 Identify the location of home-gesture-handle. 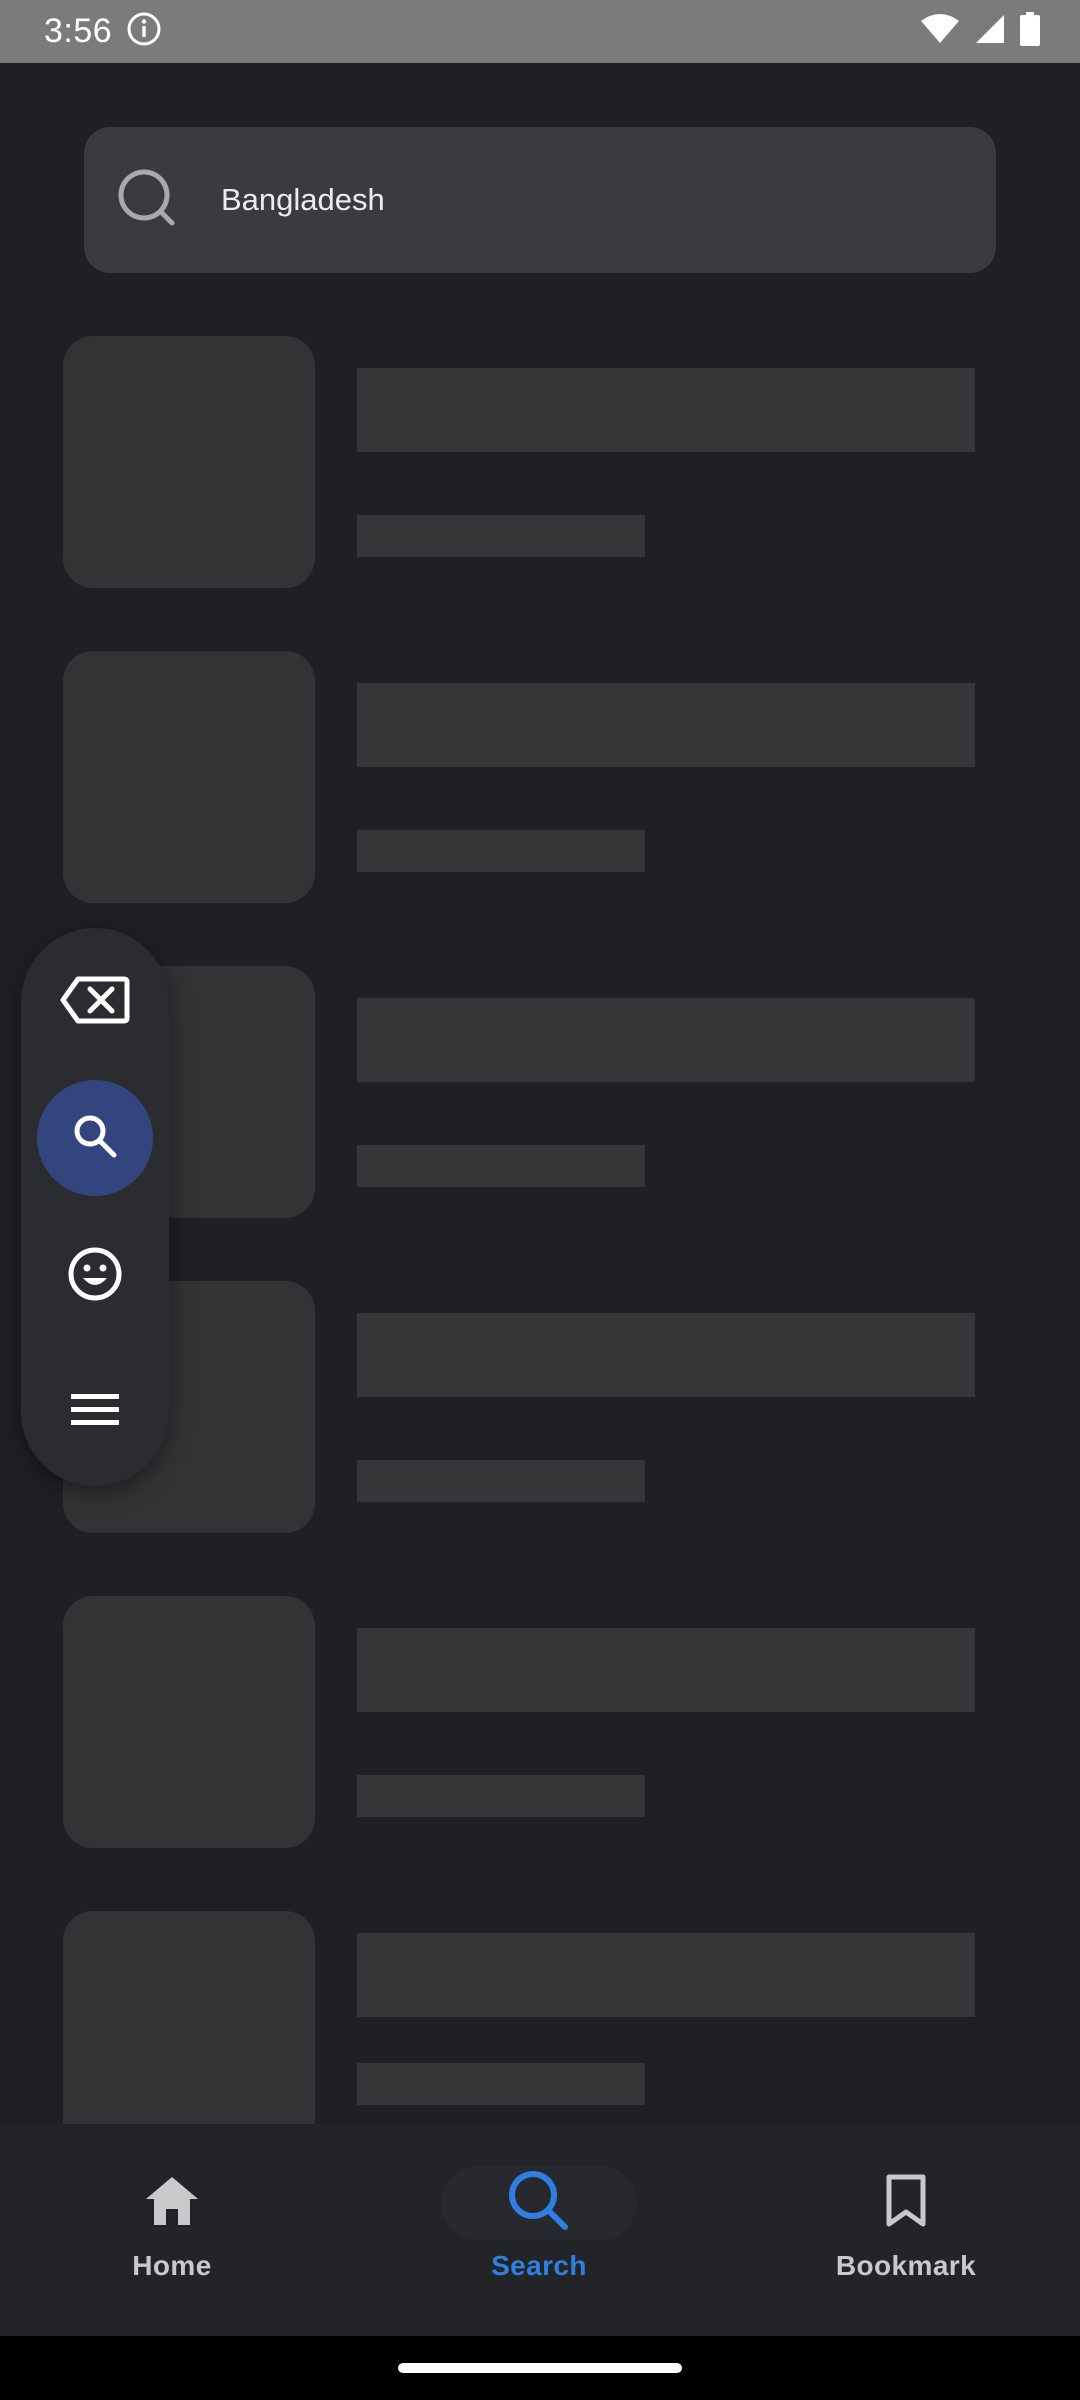
(540, 2368).